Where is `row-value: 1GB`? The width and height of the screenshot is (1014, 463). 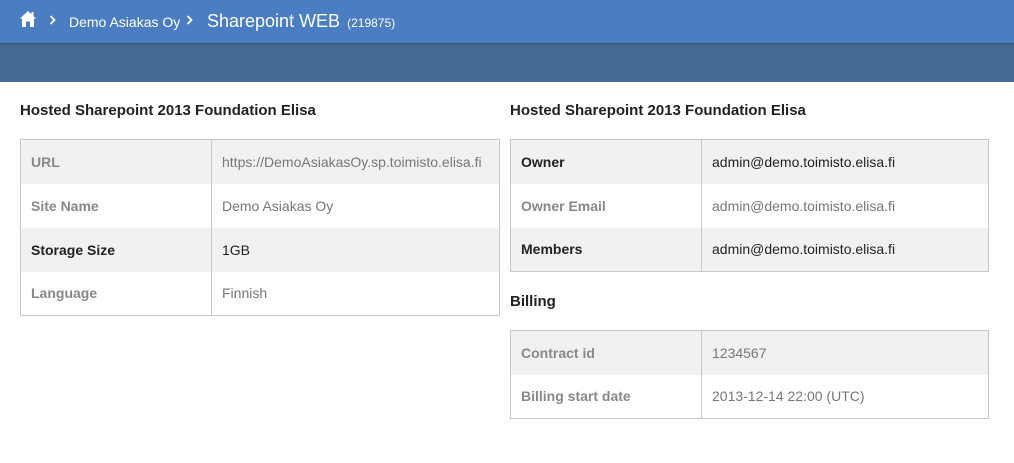
row-value: 1GB is located at coordinates (355, 249).